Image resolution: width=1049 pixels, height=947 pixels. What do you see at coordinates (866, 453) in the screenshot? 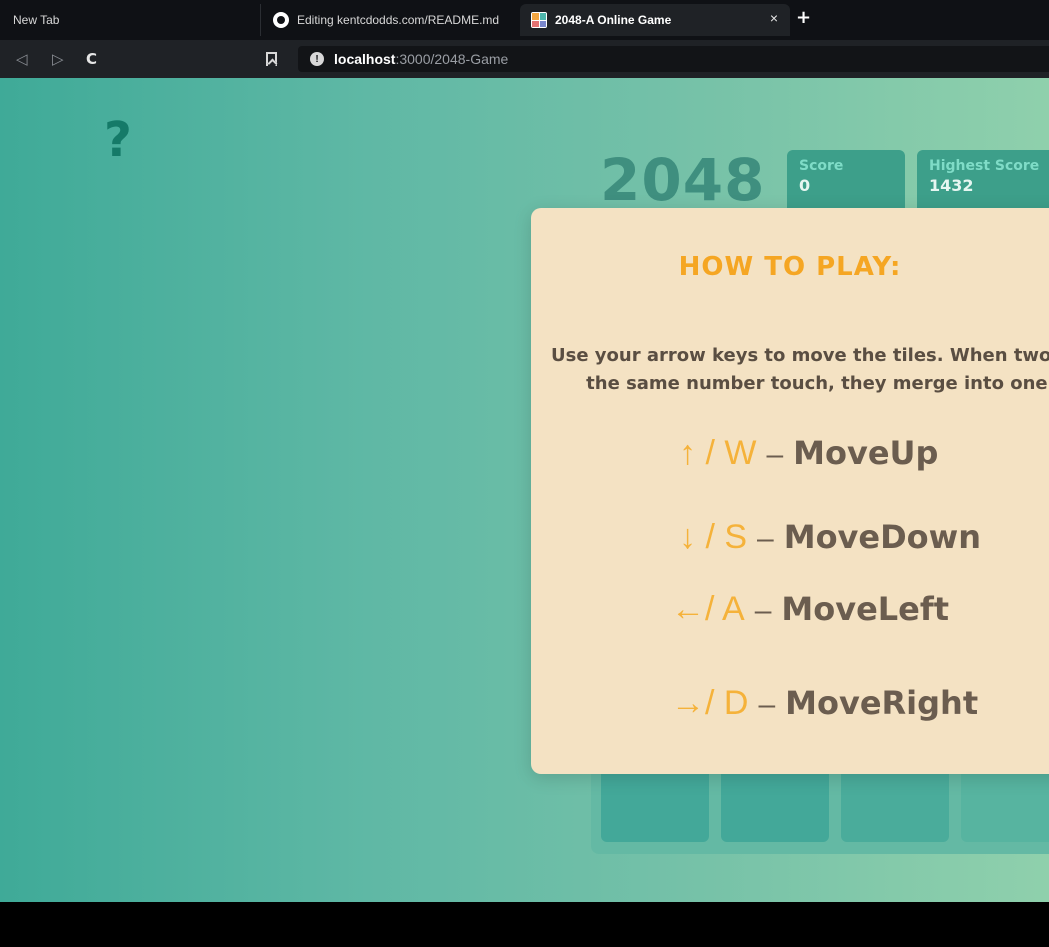
I see `control-action: MoveUp` at bounding box center [866, 453].